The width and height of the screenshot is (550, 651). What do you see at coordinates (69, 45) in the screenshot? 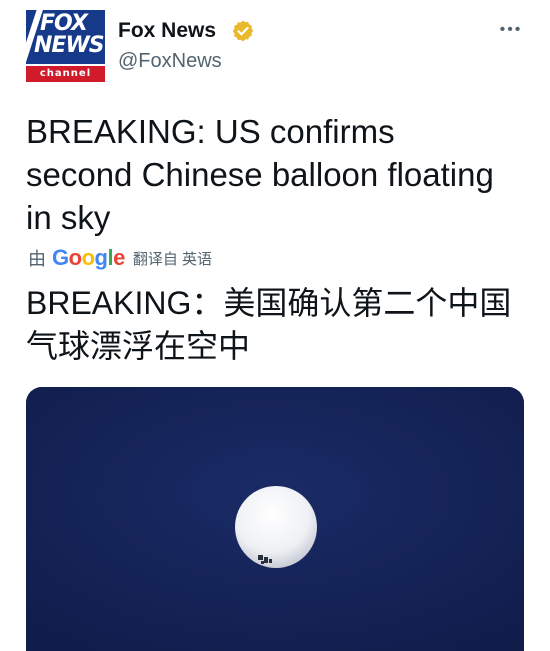
I see `logo-line2: NEWS` at bounding box center [69, 45].